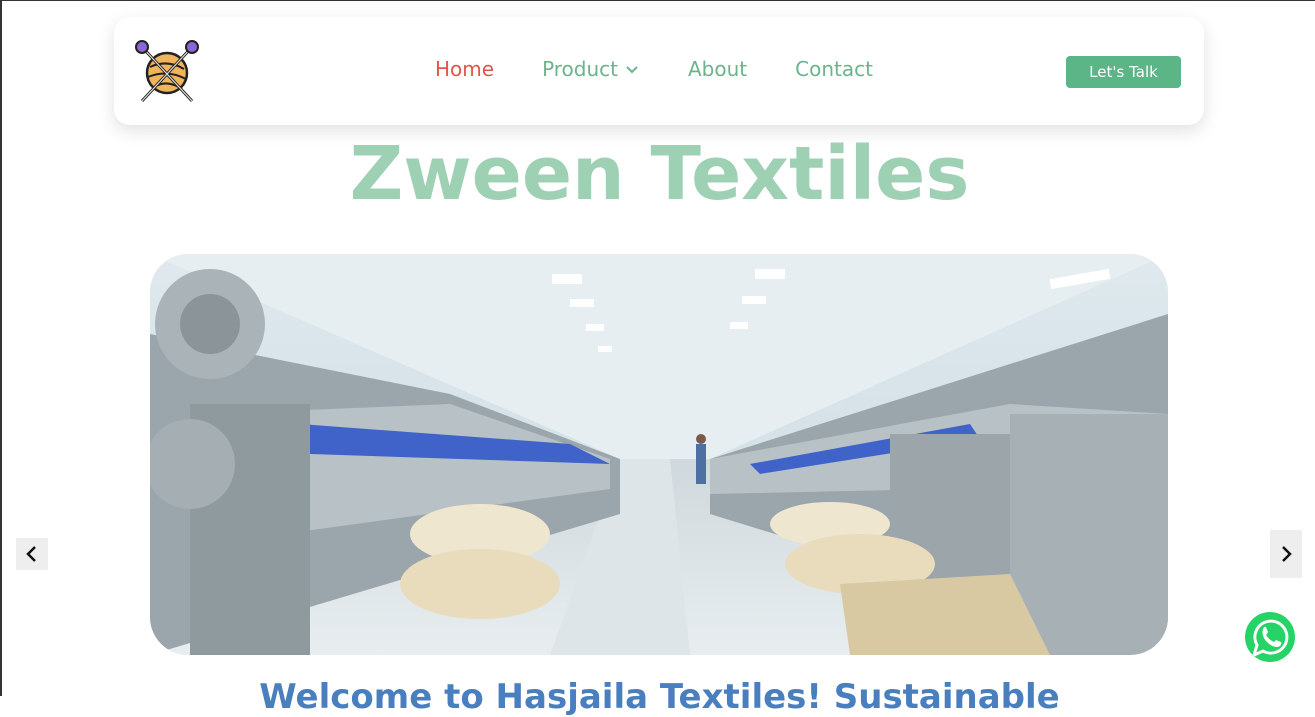 The width and height of the screenshot is (1315, 717). I want to click on carousel-prev-button, so click(32, 554).